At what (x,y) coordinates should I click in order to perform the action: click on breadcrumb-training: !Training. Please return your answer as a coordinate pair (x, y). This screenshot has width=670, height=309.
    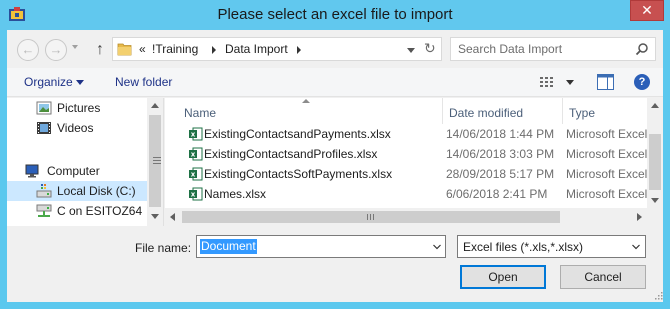
    Looking at the image, I should click on (175, 49).